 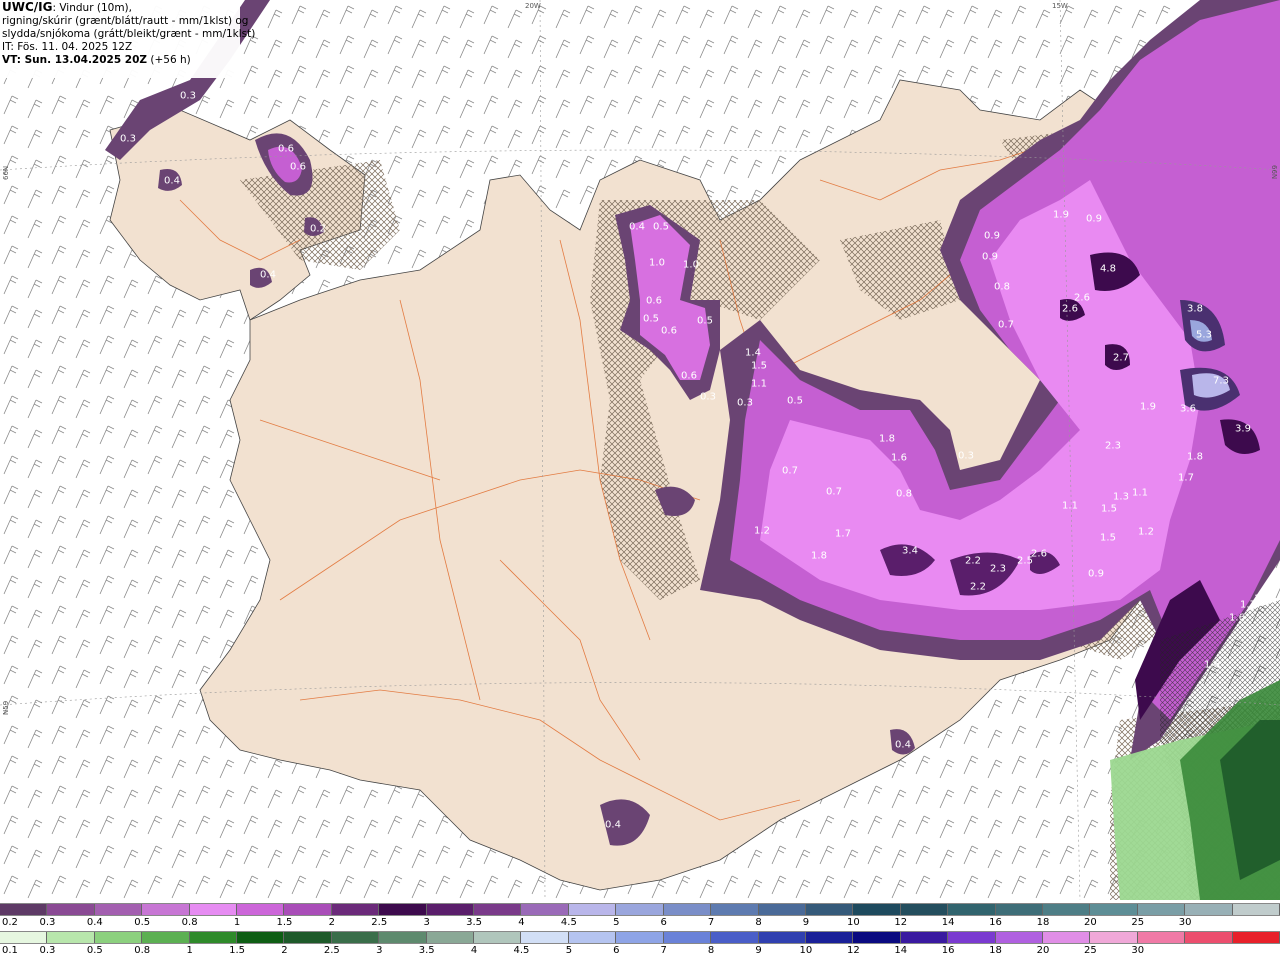 I want to click on colorbar-tick-label: 25, so click(x=1090, y=950).